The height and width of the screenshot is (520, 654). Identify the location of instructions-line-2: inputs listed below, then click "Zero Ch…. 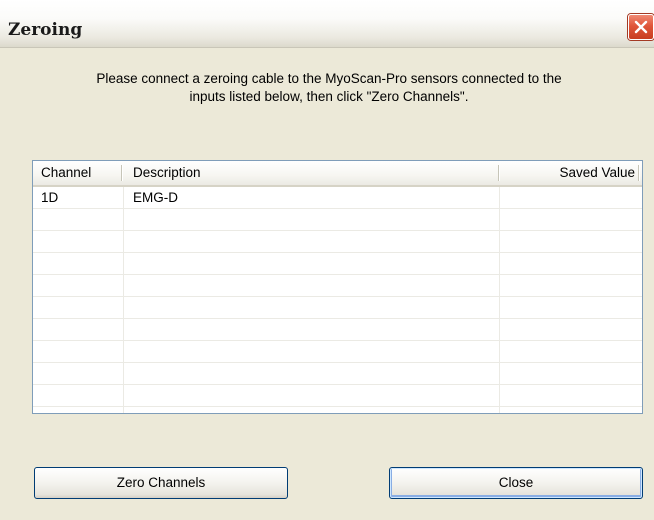
(329, 96).